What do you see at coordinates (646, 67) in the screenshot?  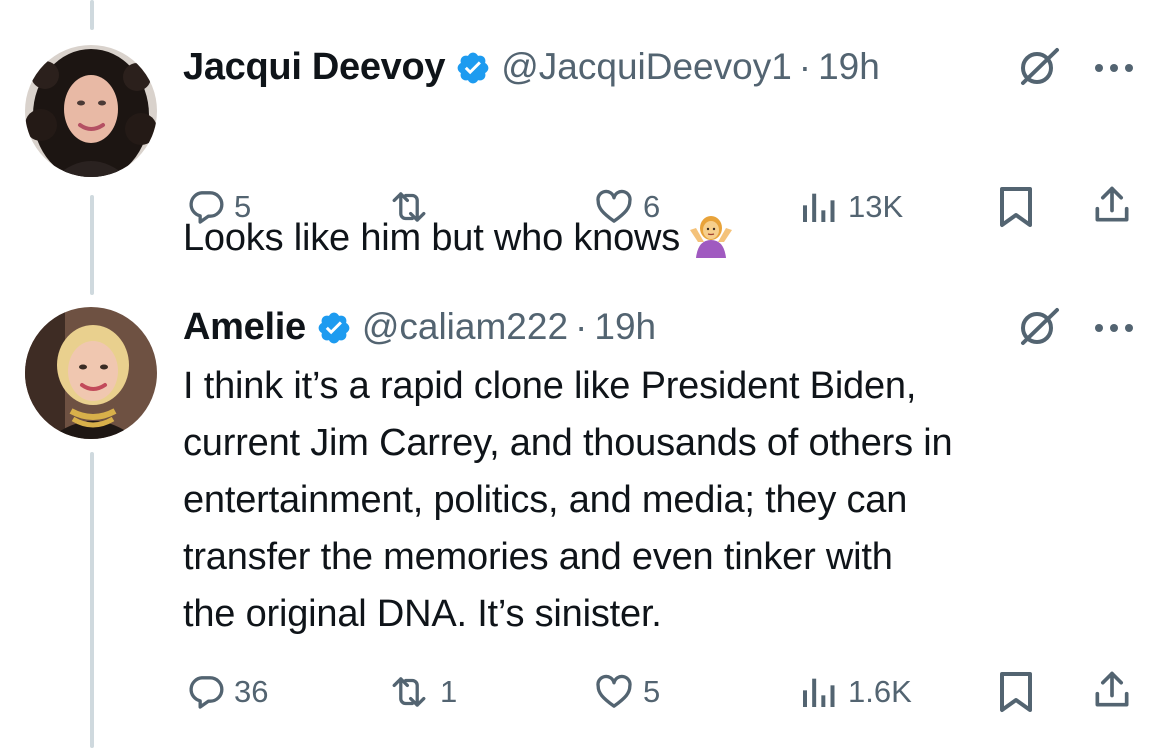 I see `author-handle: @JacquiDeevoy1` at bounding box center [646, 67].